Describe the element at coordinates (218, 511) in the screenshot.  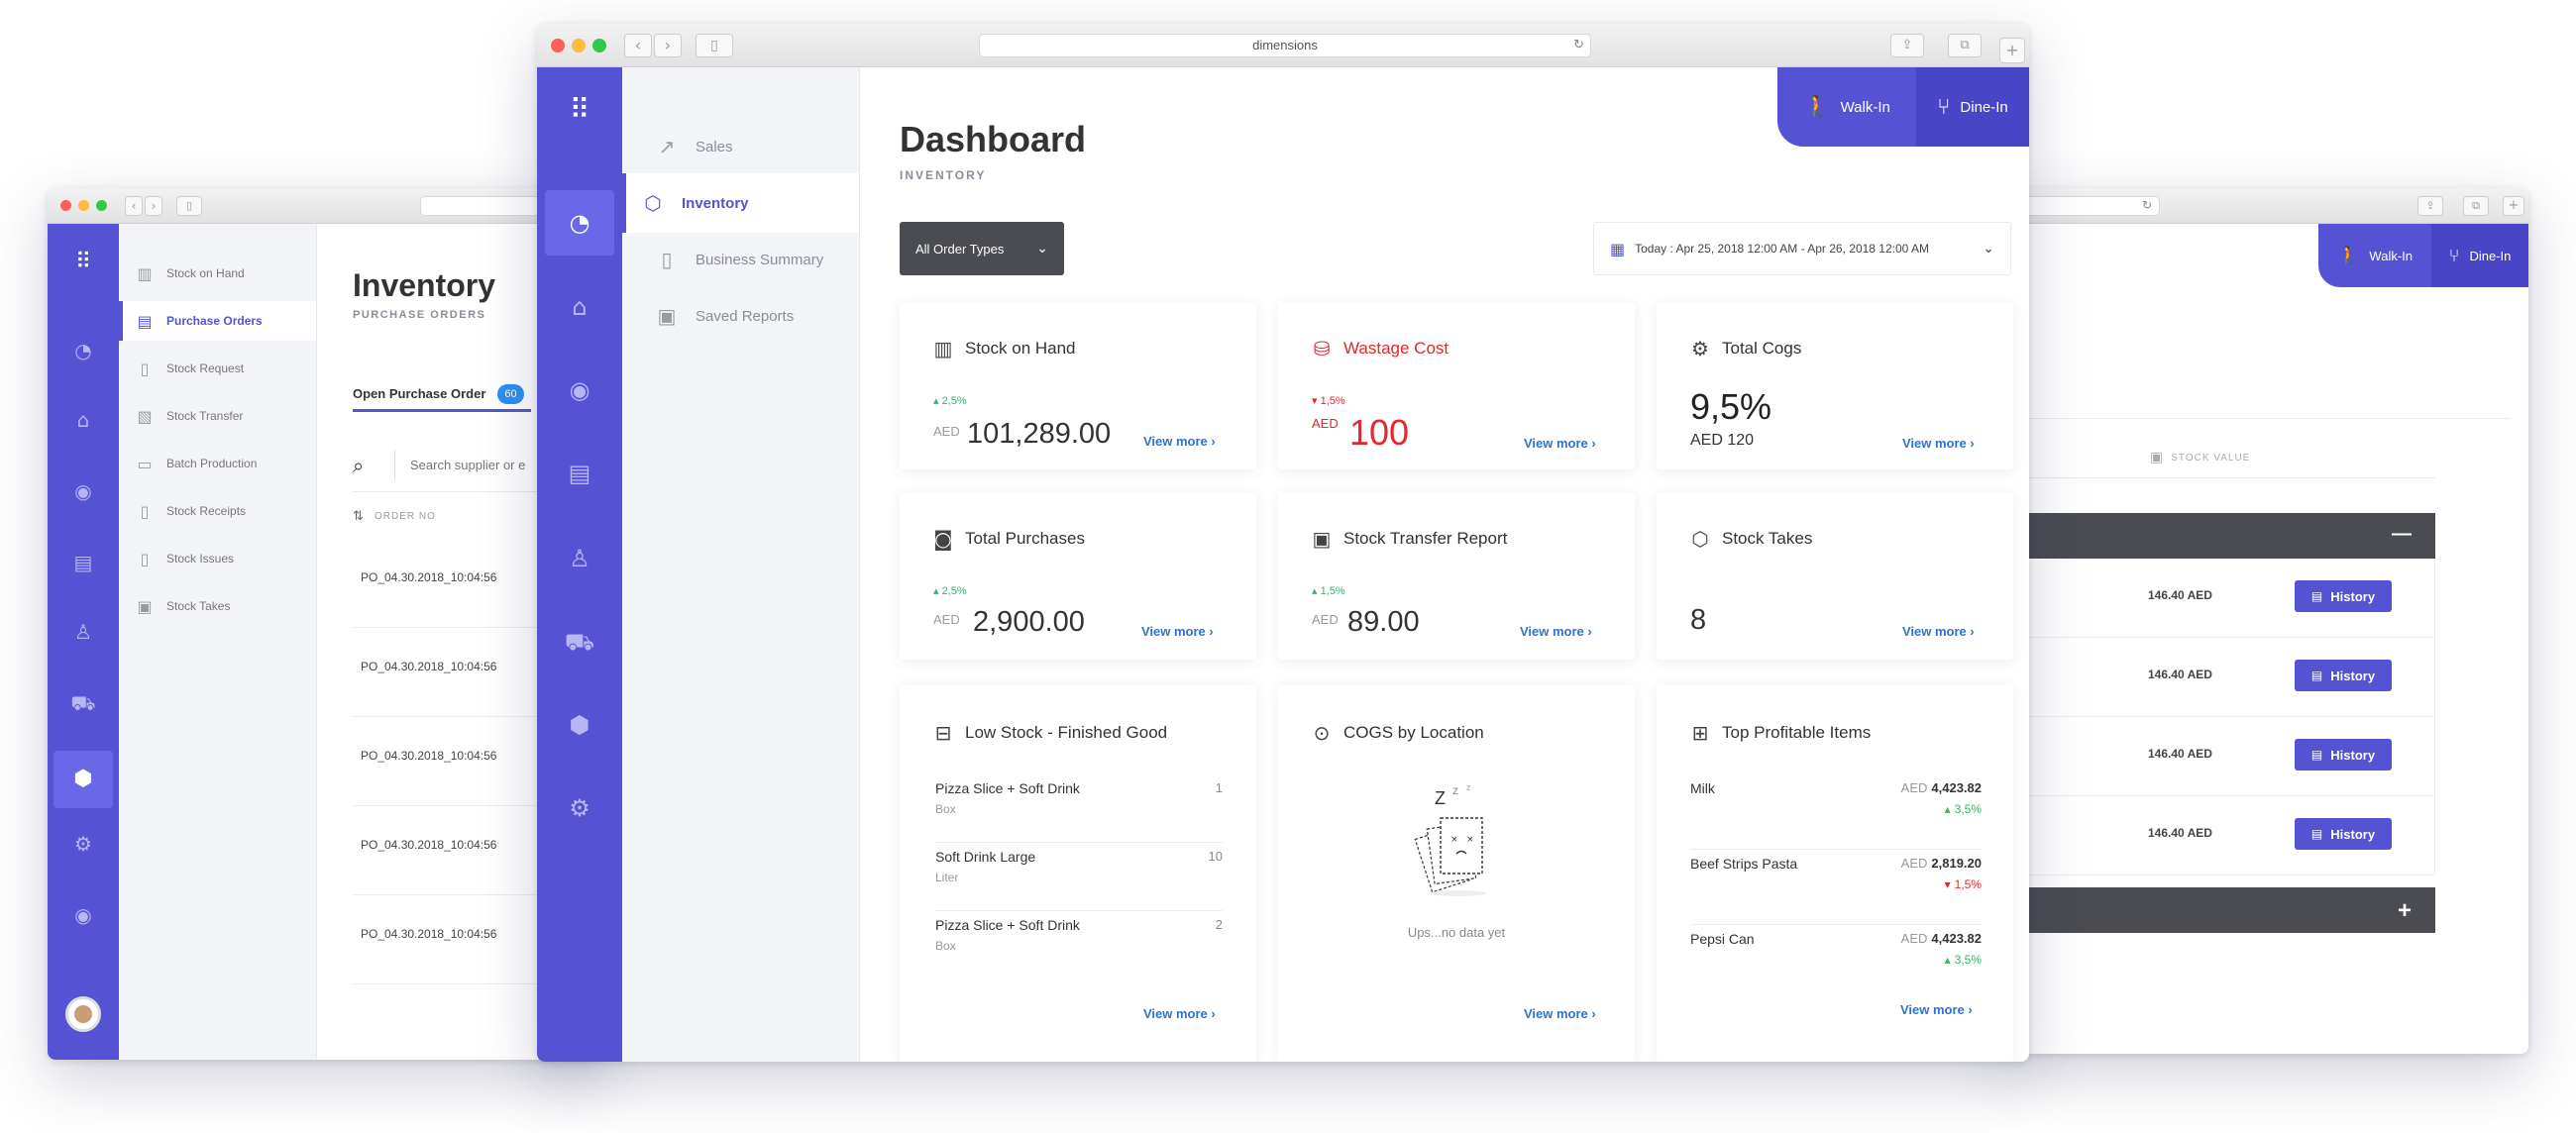
I see `subnav-item: ▯ Stock Receipts` at that location.